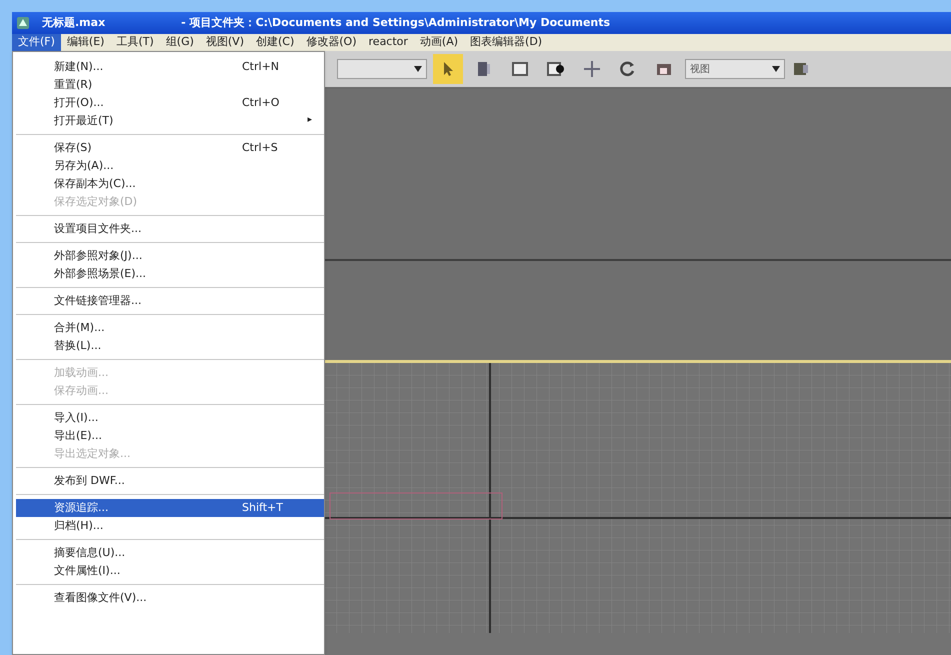 The height and width of the screenshot is (655, 951). Describe the element at coordinates (225, 42) in the screenshot. I see `menu-bar-item: 视图(V)` at that location.